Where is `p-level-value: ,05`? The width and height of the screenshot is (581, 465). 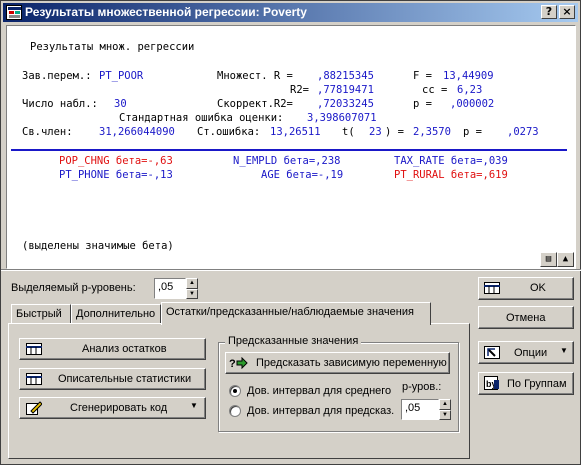
p-level-value: ,05 is located at coordinates (166, 287).